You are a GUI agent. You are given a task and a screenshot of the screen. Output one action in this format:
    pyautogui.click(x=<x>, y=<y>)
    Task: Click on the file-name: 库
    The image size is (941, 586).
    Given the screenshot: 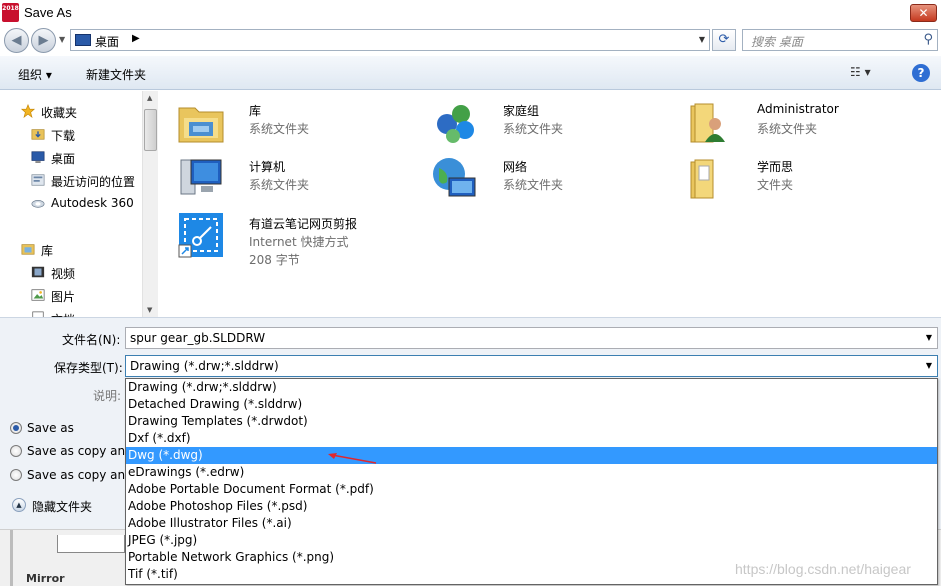 What is the action you would take?
    pyautogui.click(x=255, y=111)
    